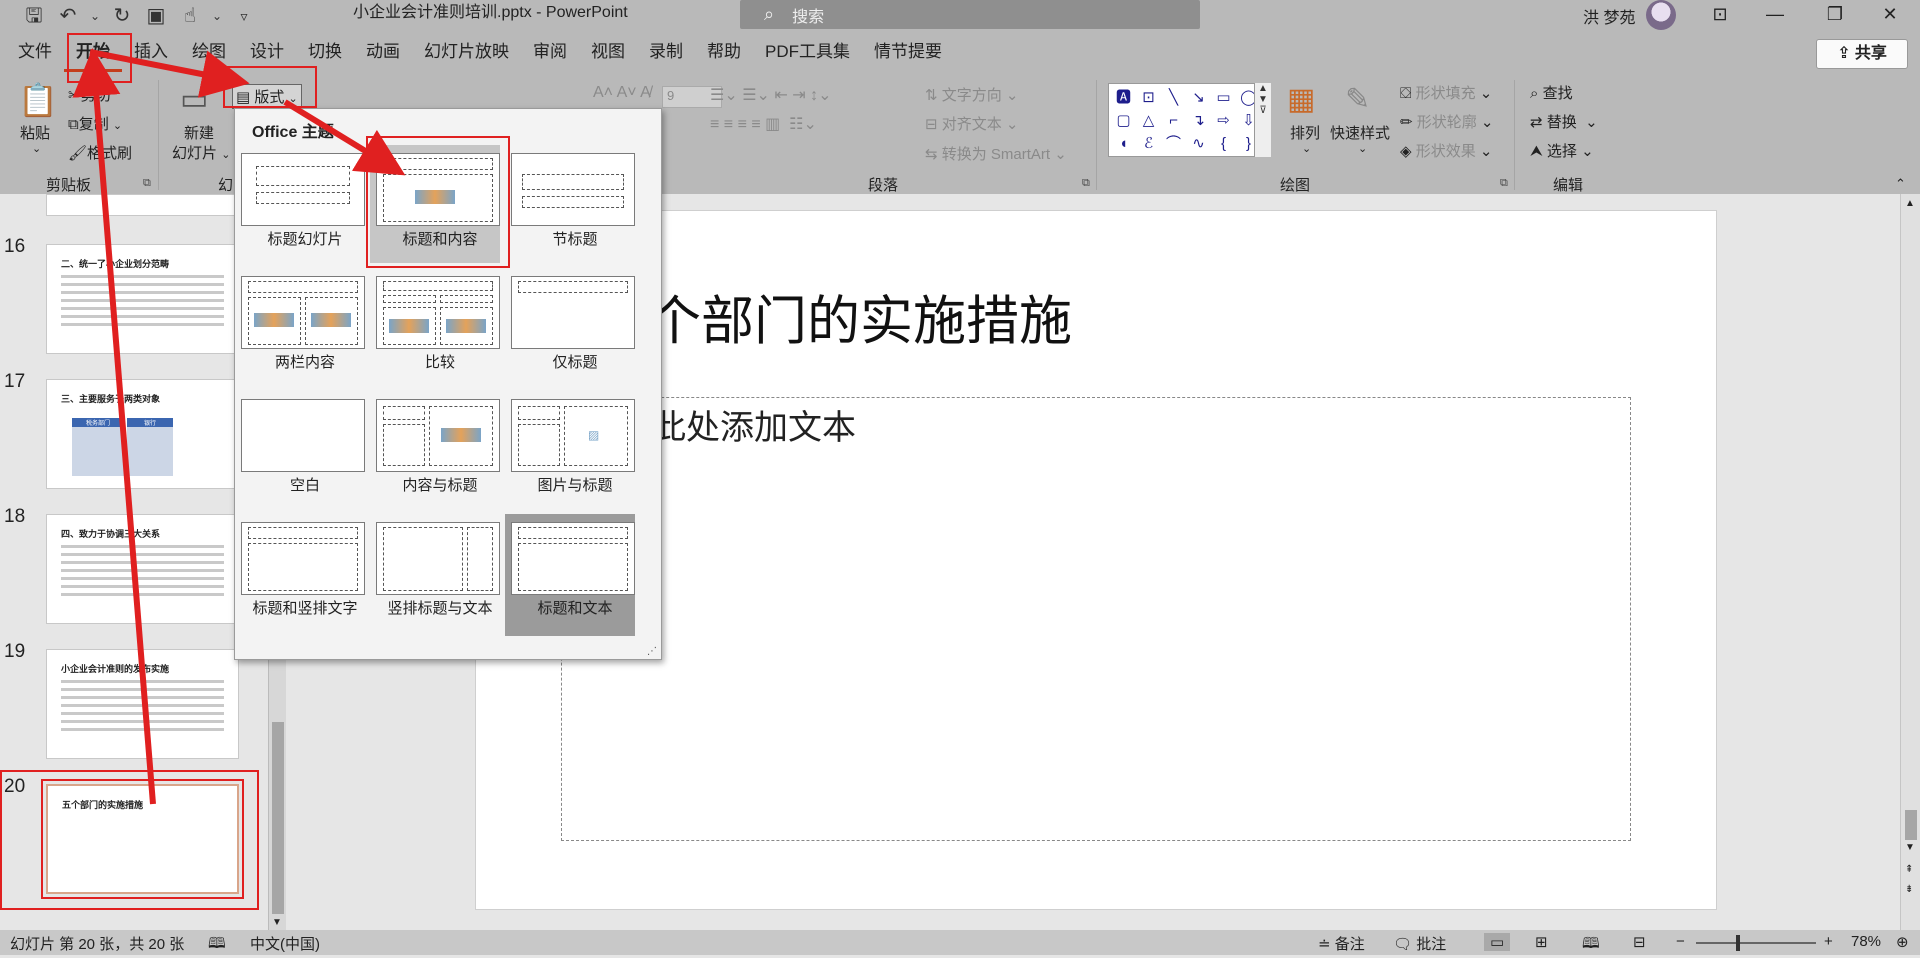 The height and width of the screenshot is (958, 1920). Describe the element at coordinates (194, 100) in the screenshot. I see `new-slide-icon: ▭` at that location.